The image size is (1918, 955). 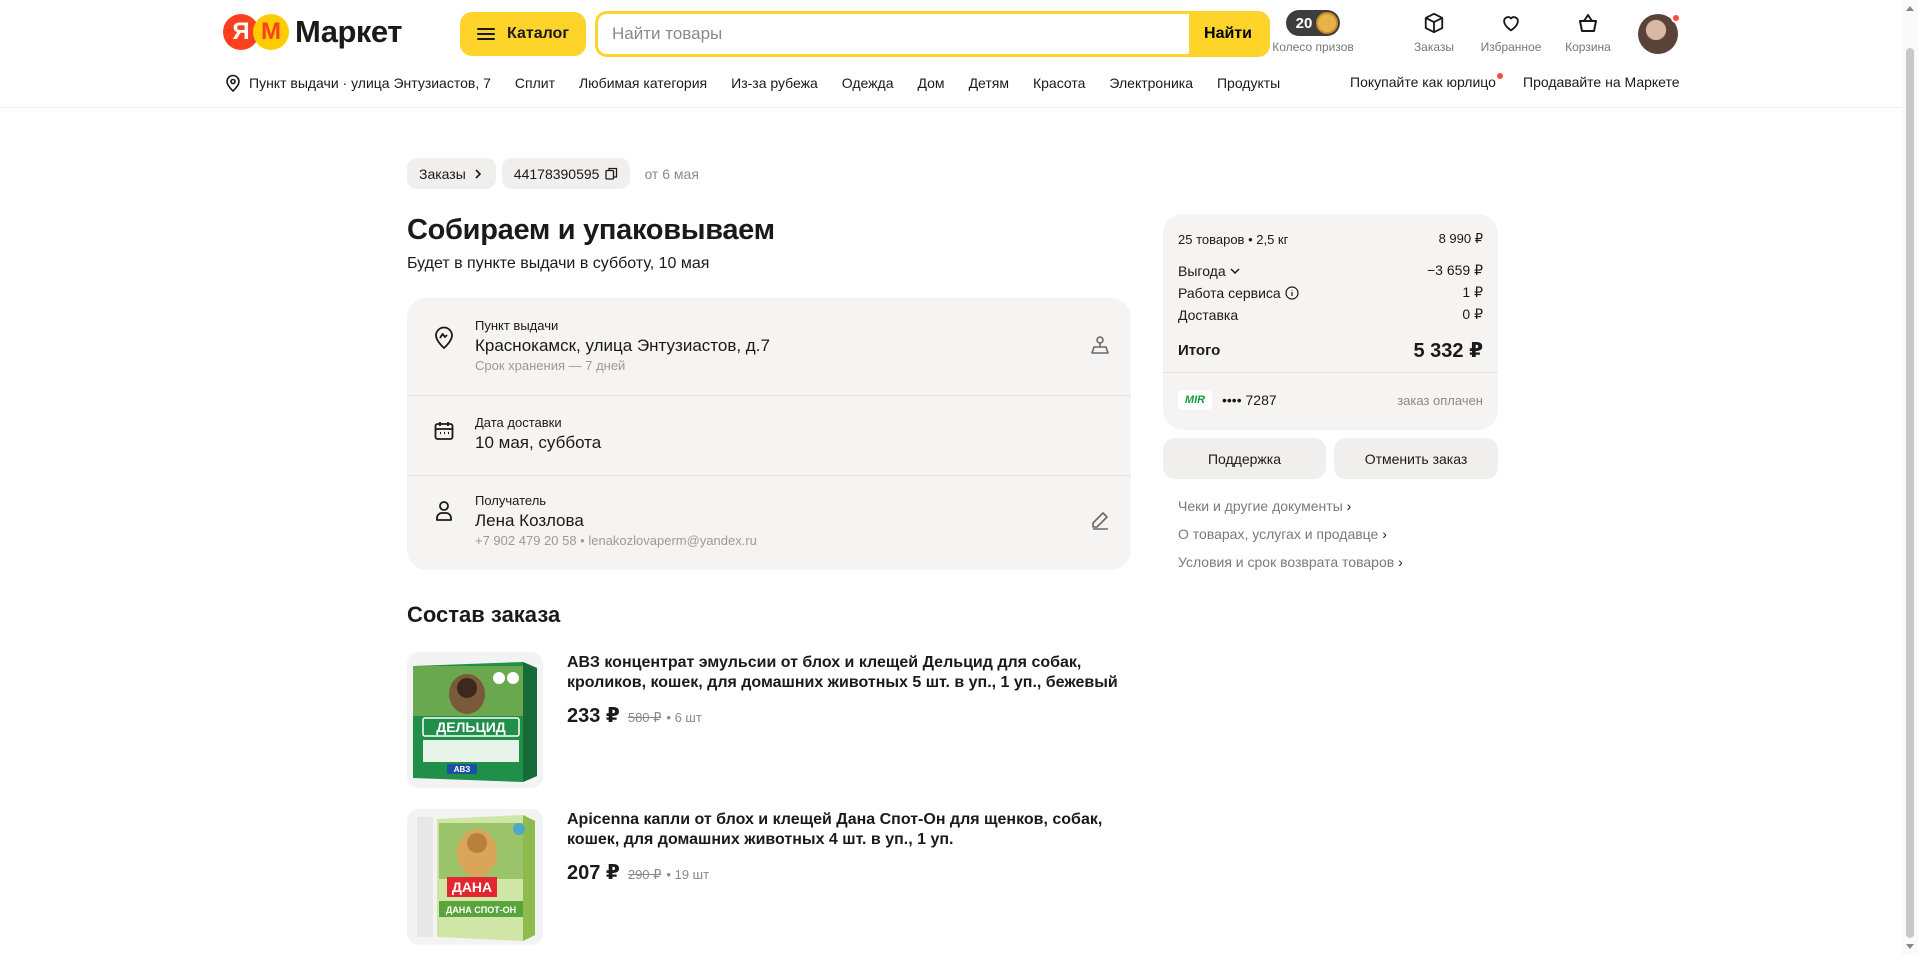 I want to click on catalog-button: Каталог, so click(x=523, y=34).